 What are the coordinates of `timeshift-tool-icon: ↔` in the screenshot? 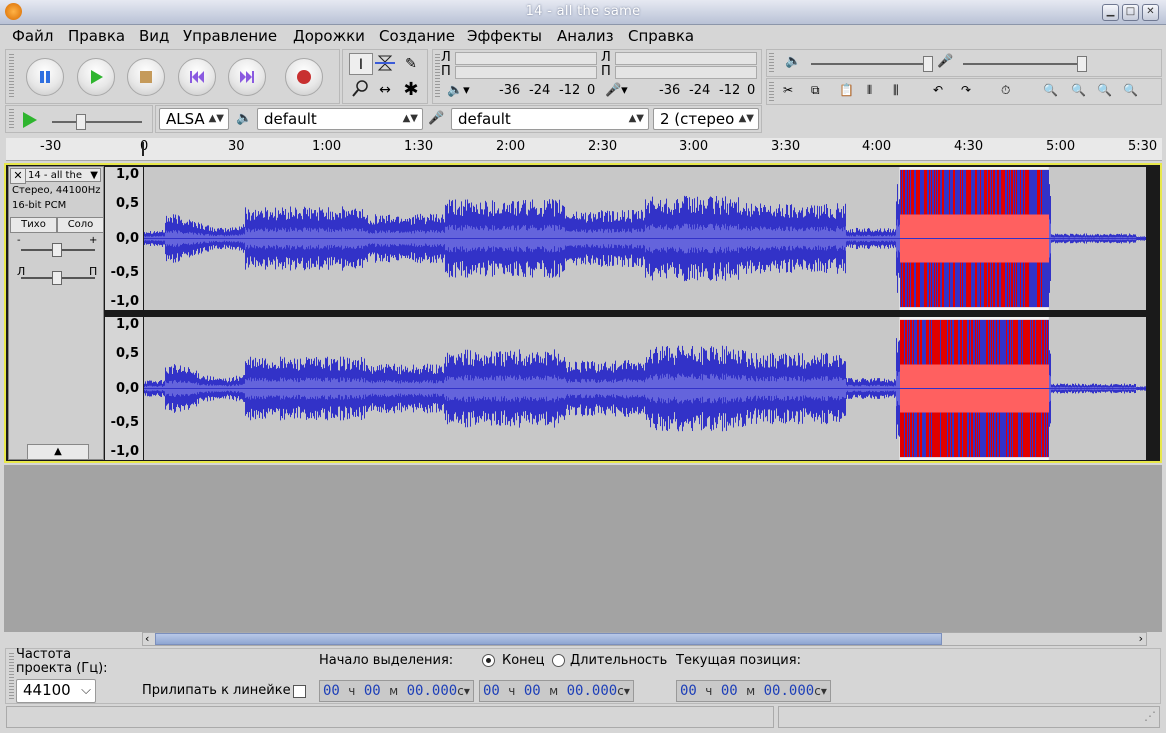 It's located at (385, 90).